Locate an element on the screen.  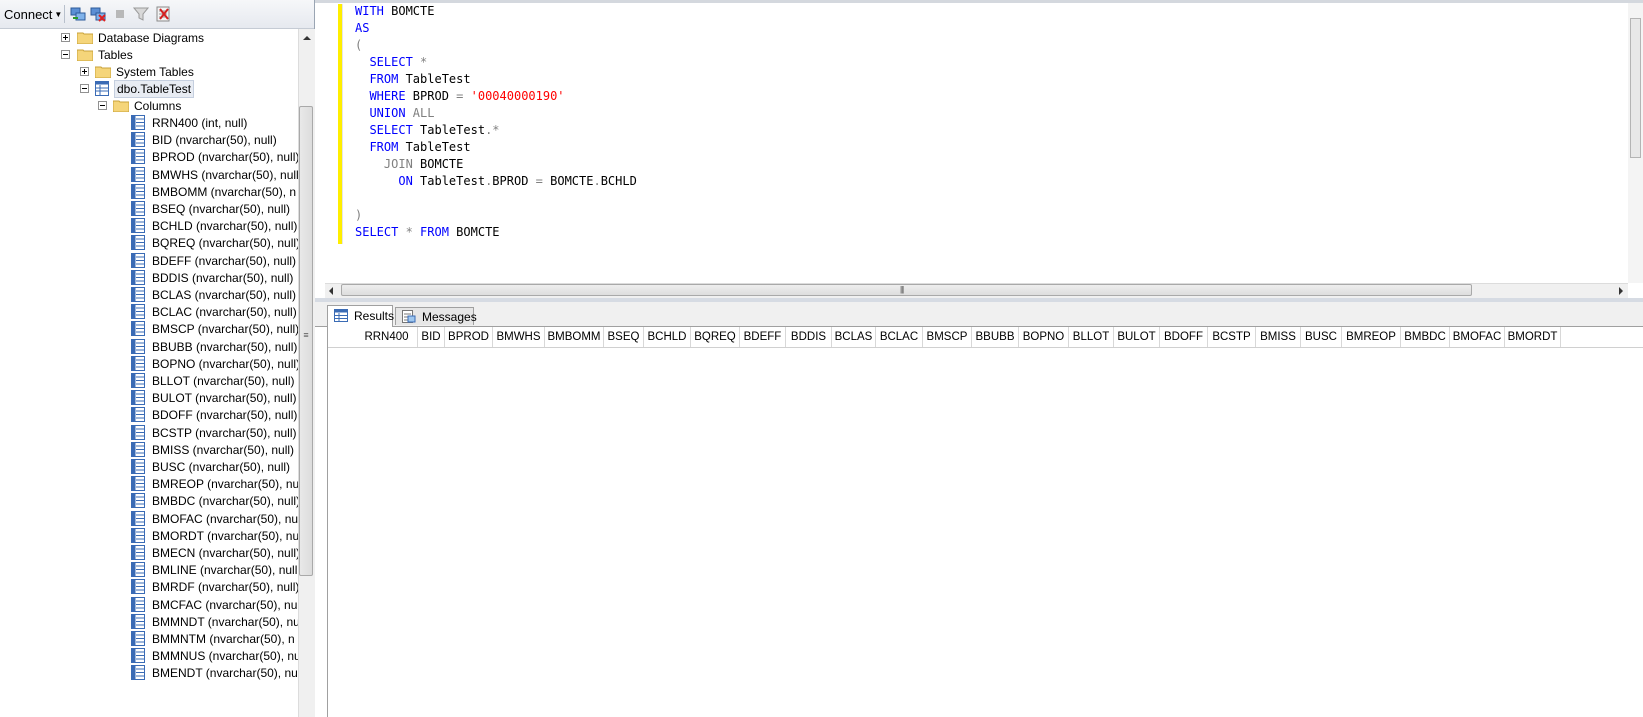
tree-node-database-diagrams: Database Diagrams is located at coordinates (149, 38).